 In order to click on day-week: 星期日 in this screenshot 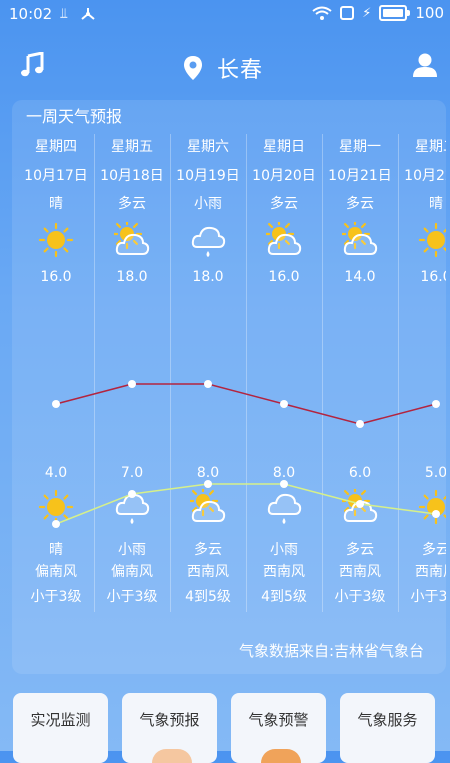, I will do `click(284, 147)`.